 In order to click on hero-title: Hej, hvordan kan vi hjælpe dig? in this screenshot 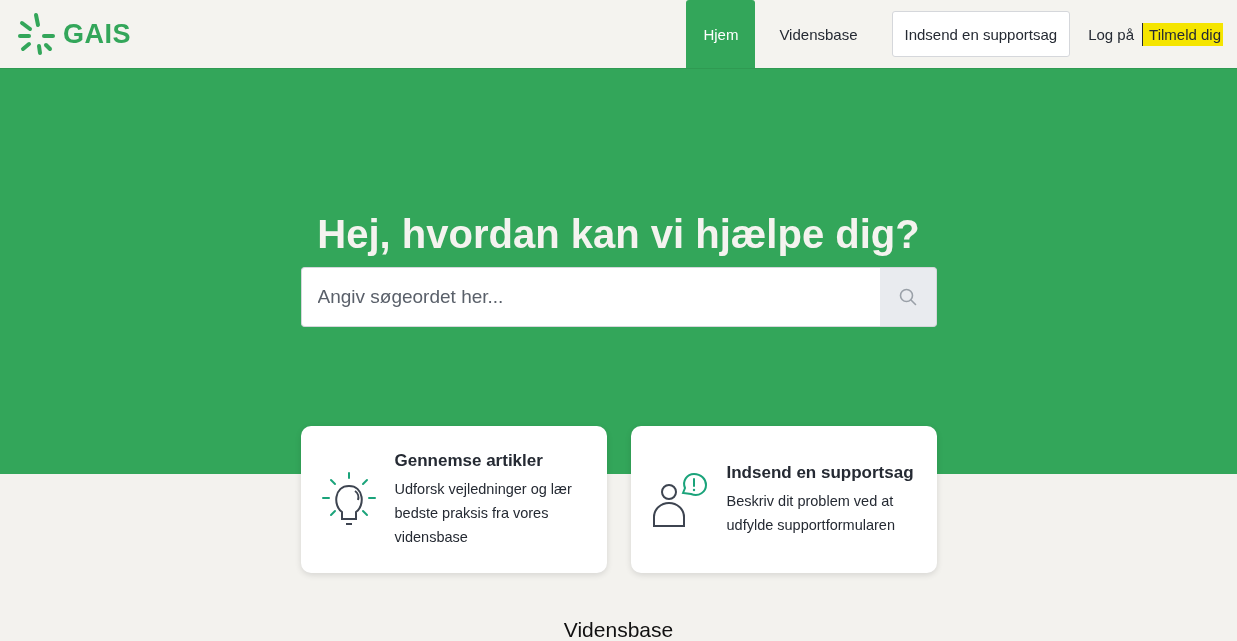, I will do `click(618, 234)`.